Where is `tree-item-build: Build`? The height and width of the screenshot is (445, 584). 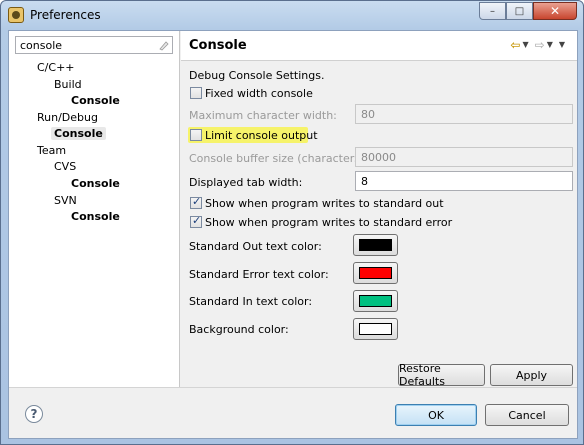
tree-item-build: Build is located at coordinates (68, 84).